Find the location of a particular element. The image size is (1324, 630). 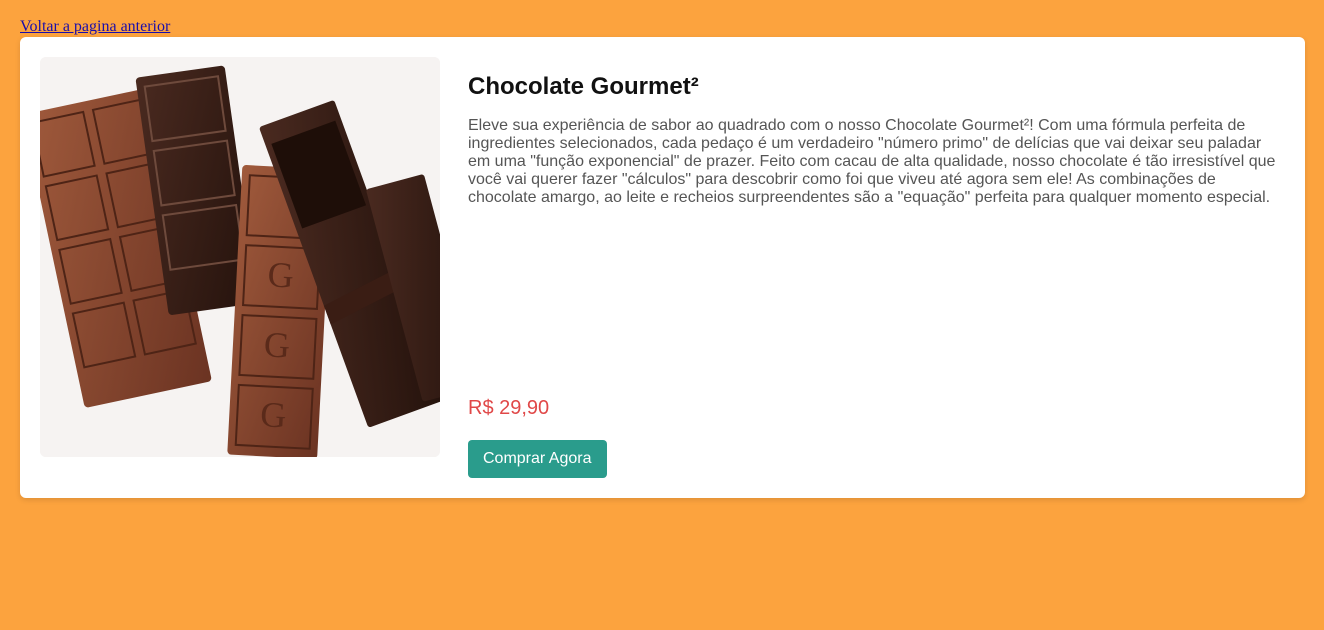

buy-now-button: Comprar Agora is located at coordinates (537, 459).